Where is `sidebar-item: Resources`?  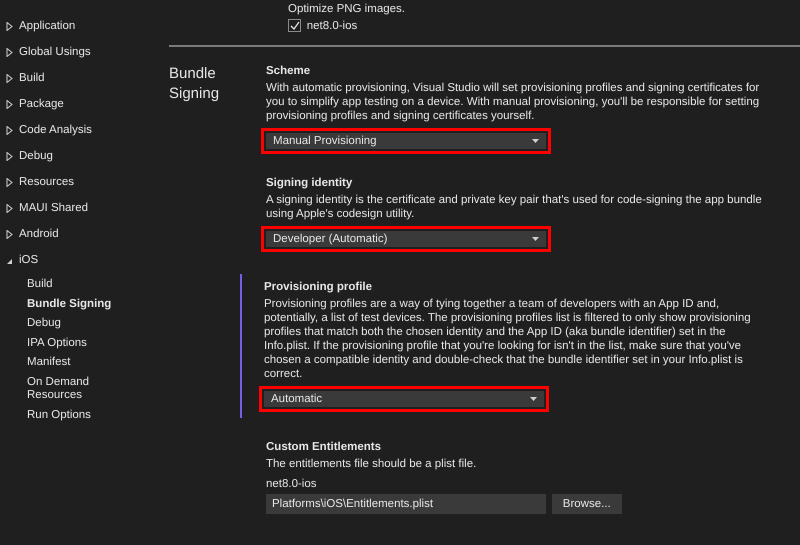 sidebar-item: Resources is located at coordinates (75, 182).